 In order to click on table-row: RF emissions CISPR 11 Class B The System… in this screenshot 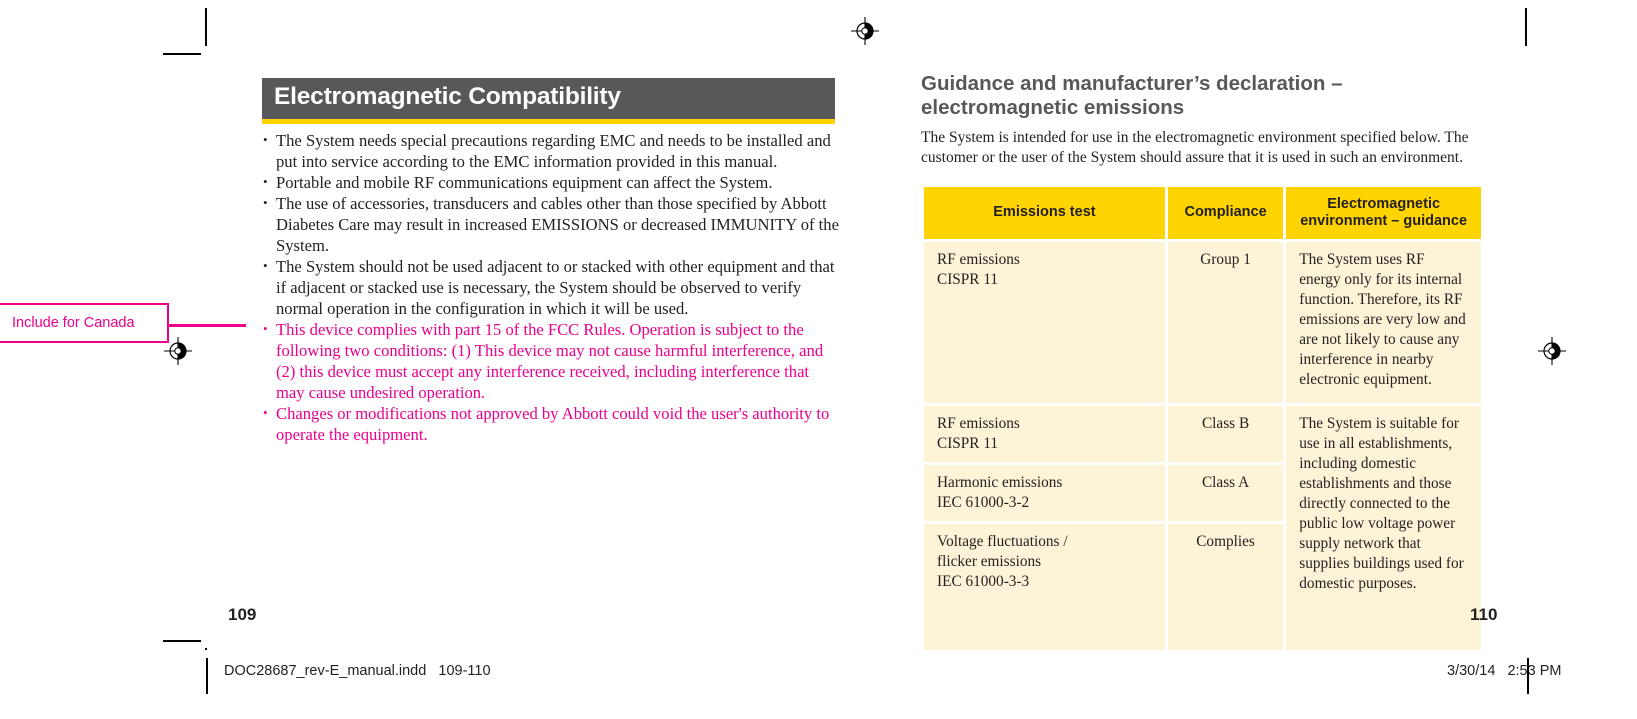, I will do `click(1202, 527)`.